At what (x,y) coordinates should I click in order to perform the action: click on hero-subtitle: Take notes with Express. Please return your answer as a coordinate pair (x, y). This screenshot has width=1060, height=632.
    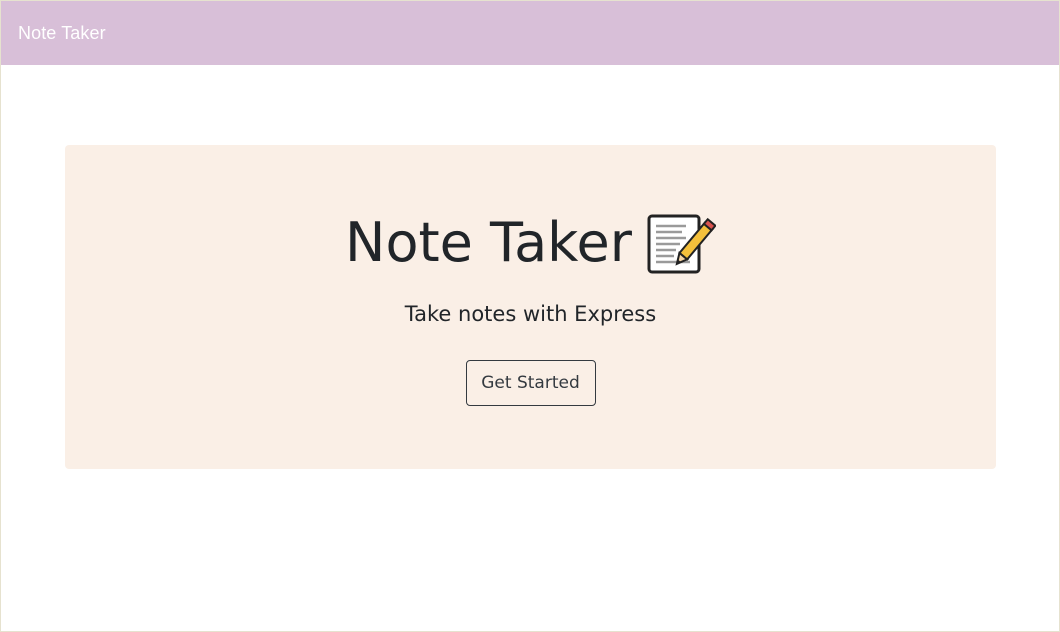
    Looking at the image, I should click on (530, 314).